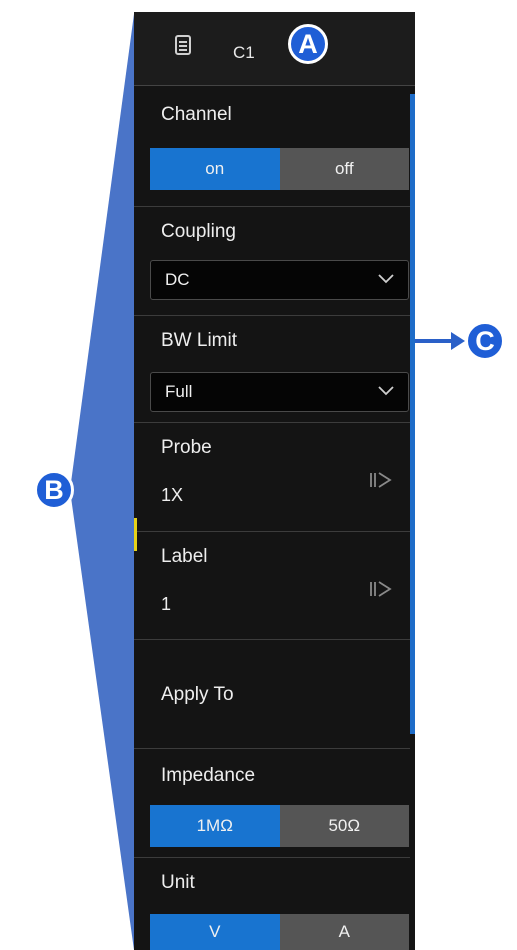 This screenshot has width=517, height=950. Describe the element at coordinates (279, 392) in the screenshot. I see `bw-limit-dropdown: Full` at that location.